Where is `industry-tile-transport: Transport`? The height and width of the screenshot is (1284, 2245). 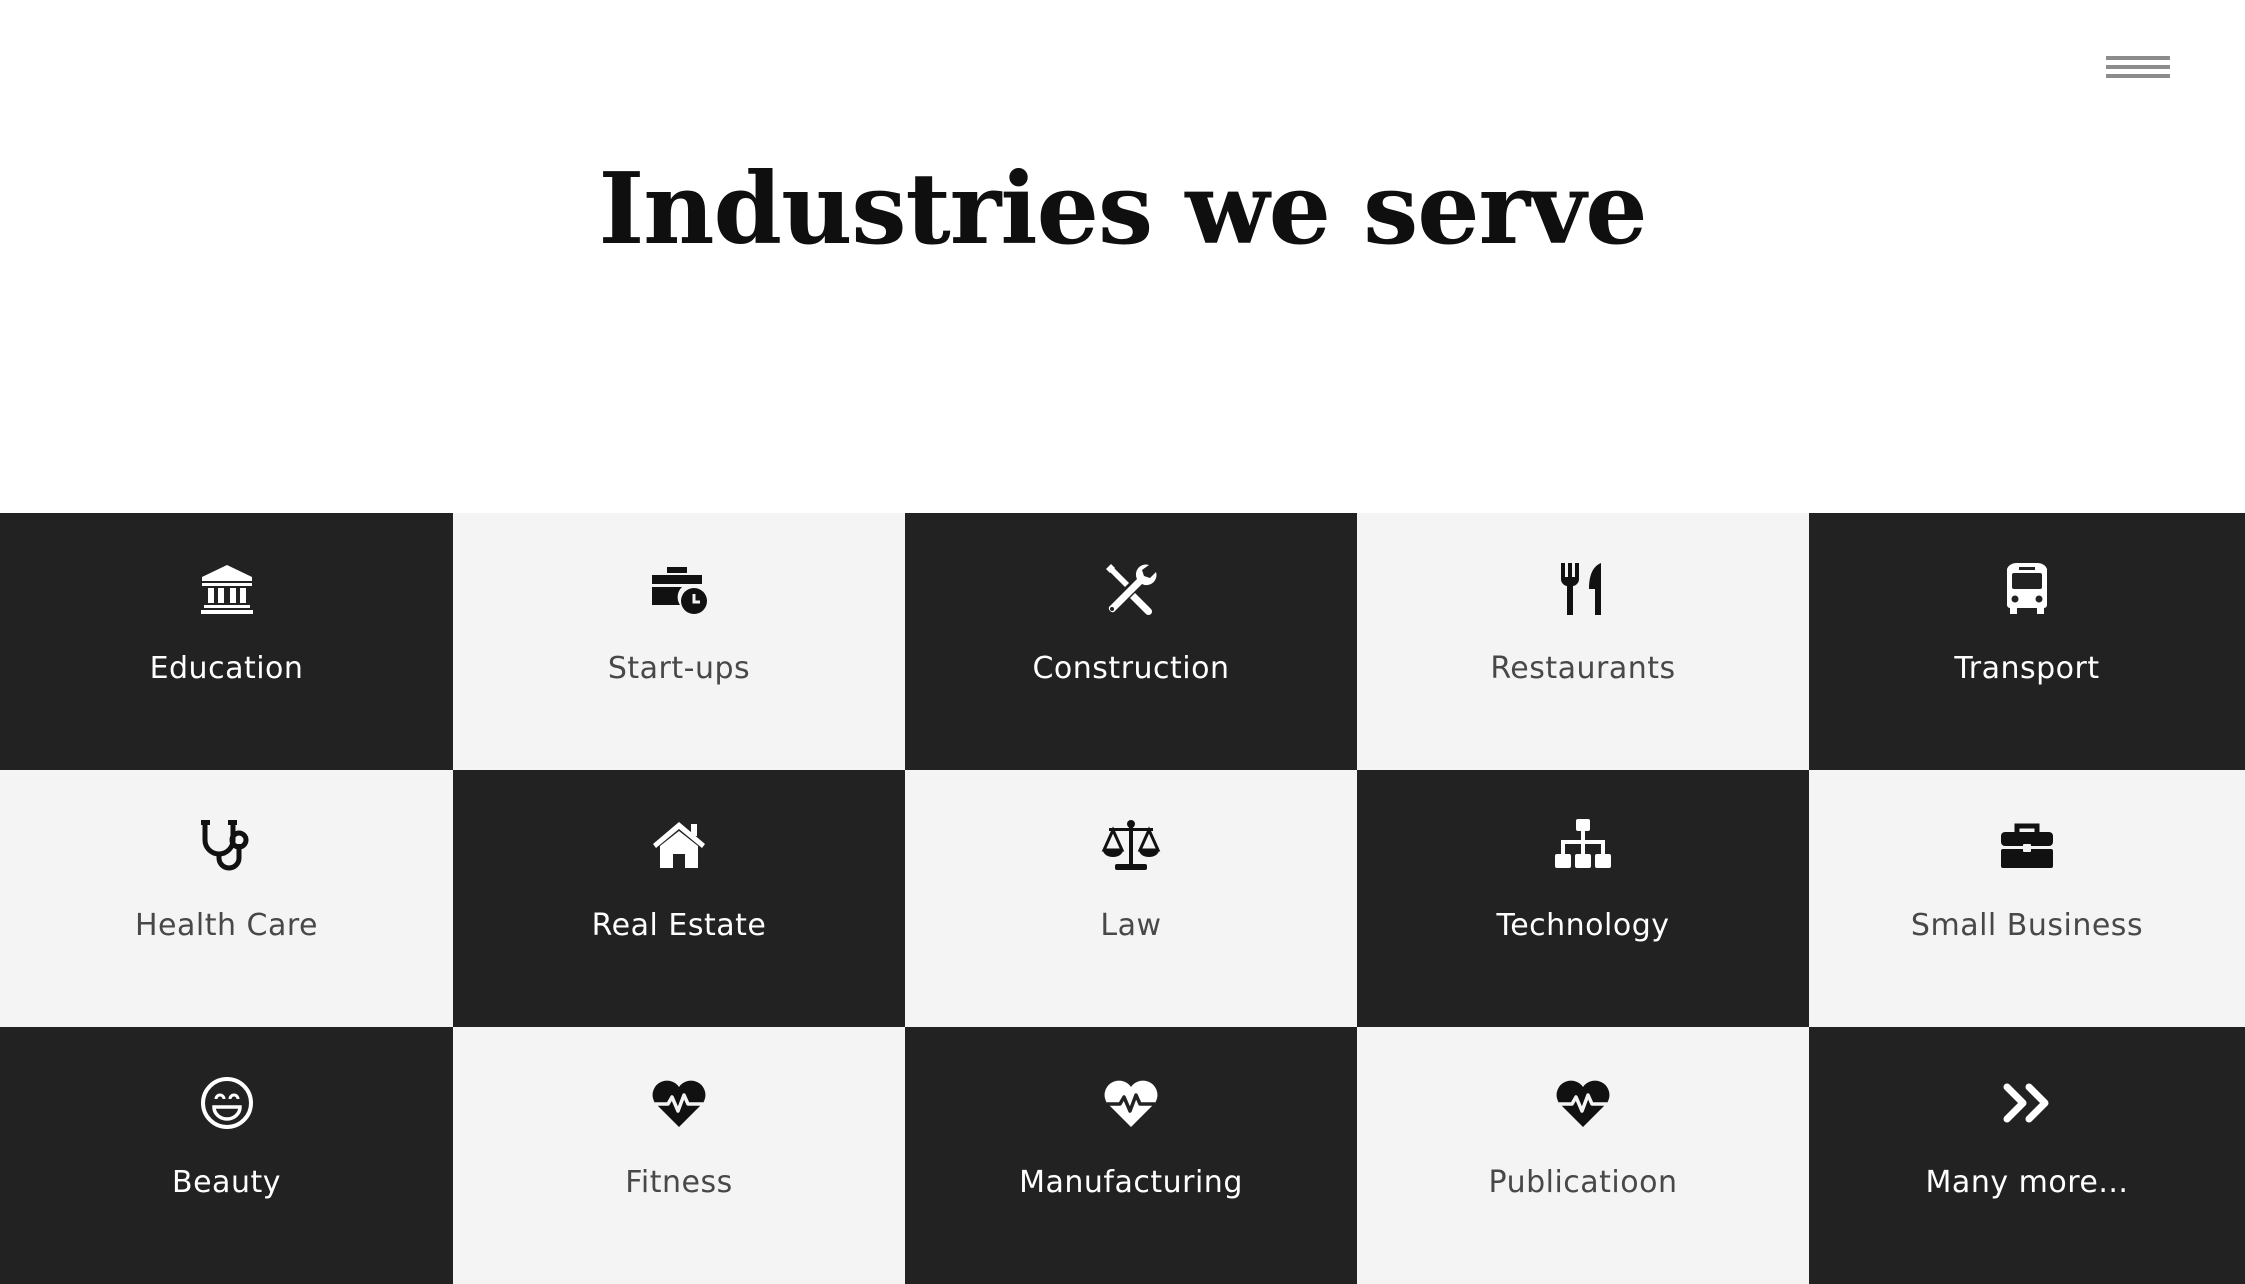
industry-tile-transport: Transport is located at coordinates (2027, 641).